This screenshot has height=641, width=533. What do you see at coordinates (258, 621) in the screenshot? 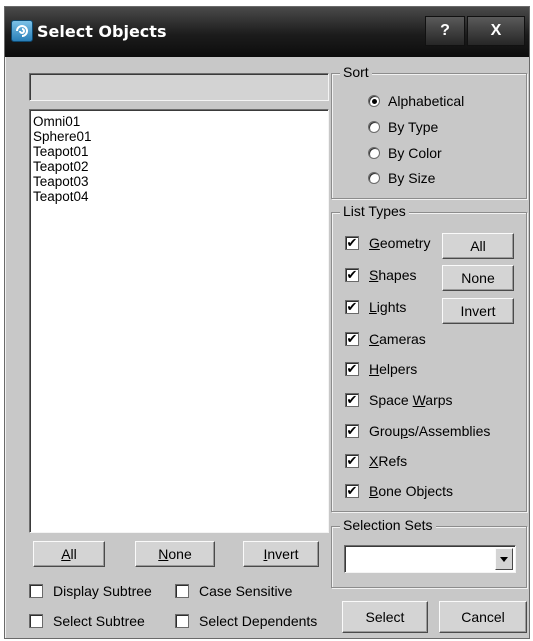
I see `select-dependents-label: Select Dependents` at bounding box center [258, 621].